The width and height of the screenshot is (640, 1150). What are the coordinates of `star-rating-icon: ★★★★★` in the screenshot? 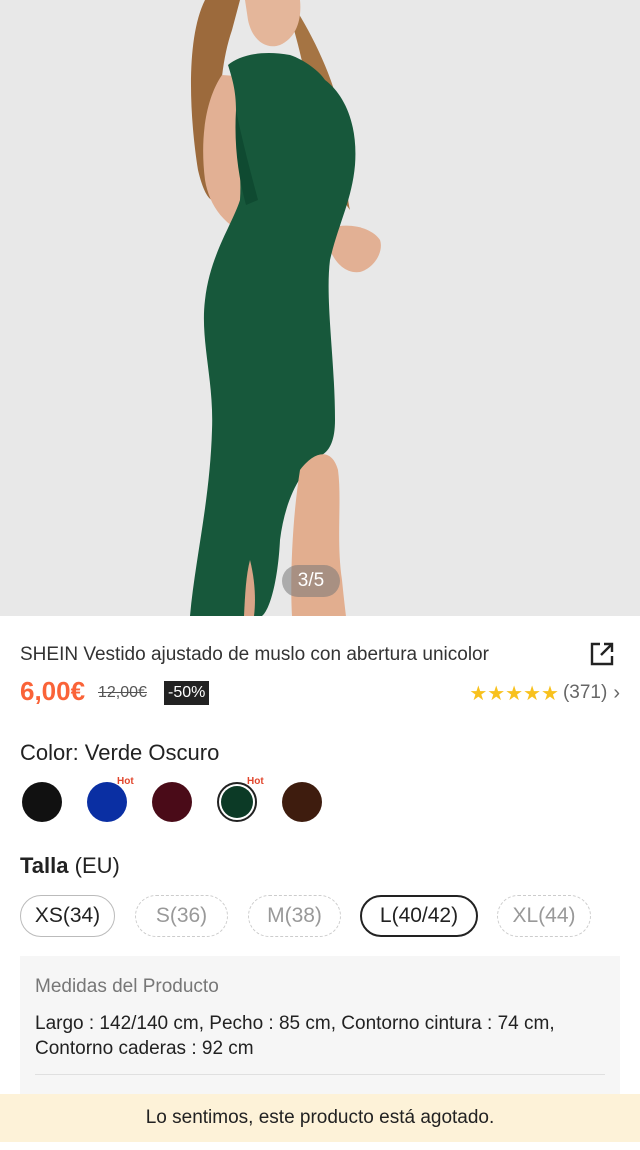 It's located at (514, 693).